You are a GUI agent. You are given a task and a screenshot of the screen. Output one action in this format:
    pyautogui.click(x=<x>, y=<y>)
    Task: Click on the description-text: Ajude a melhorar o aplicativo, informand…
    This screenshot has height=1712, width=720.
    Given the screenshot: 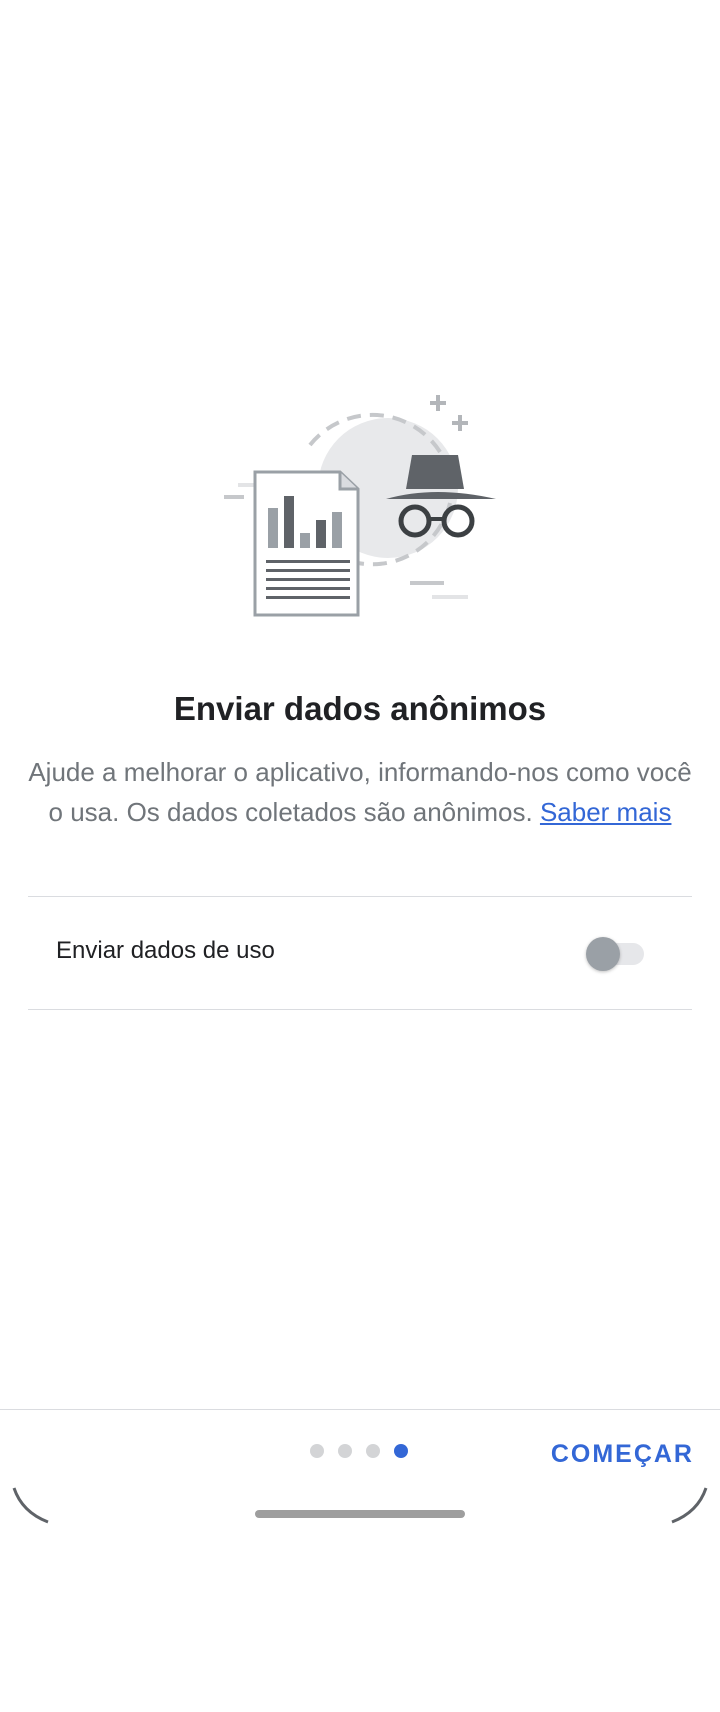 What is the action you would take?
    pyautogui.click(x=360, y=792)
    